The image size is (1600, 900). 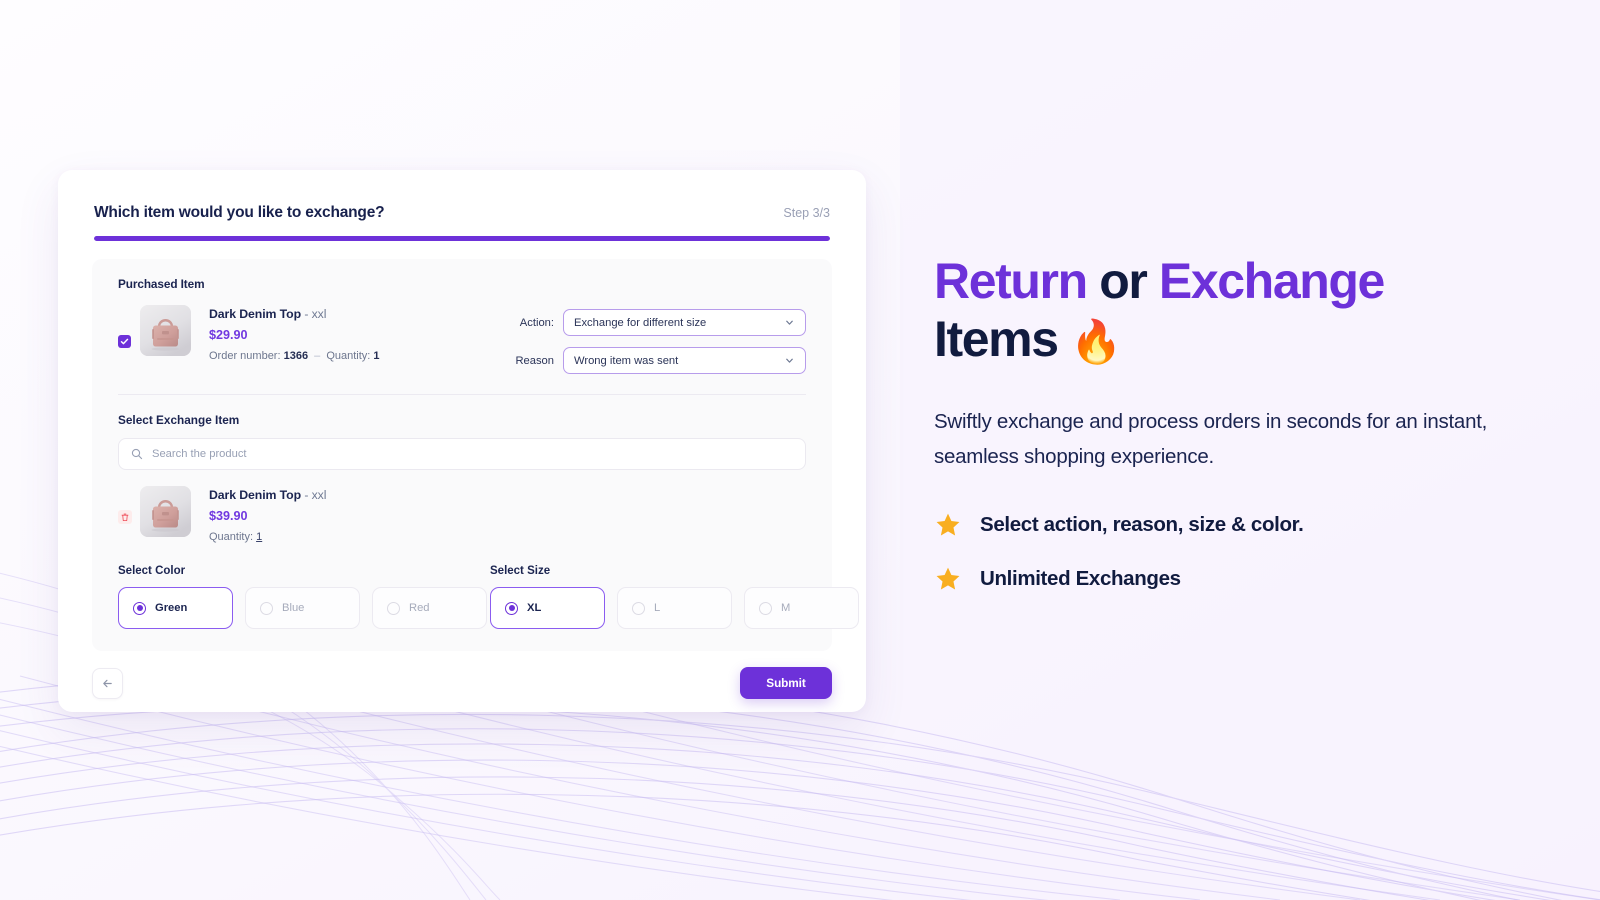 I want to click on headline-word-exchange: Exchange, so click(x=1271, y=281).